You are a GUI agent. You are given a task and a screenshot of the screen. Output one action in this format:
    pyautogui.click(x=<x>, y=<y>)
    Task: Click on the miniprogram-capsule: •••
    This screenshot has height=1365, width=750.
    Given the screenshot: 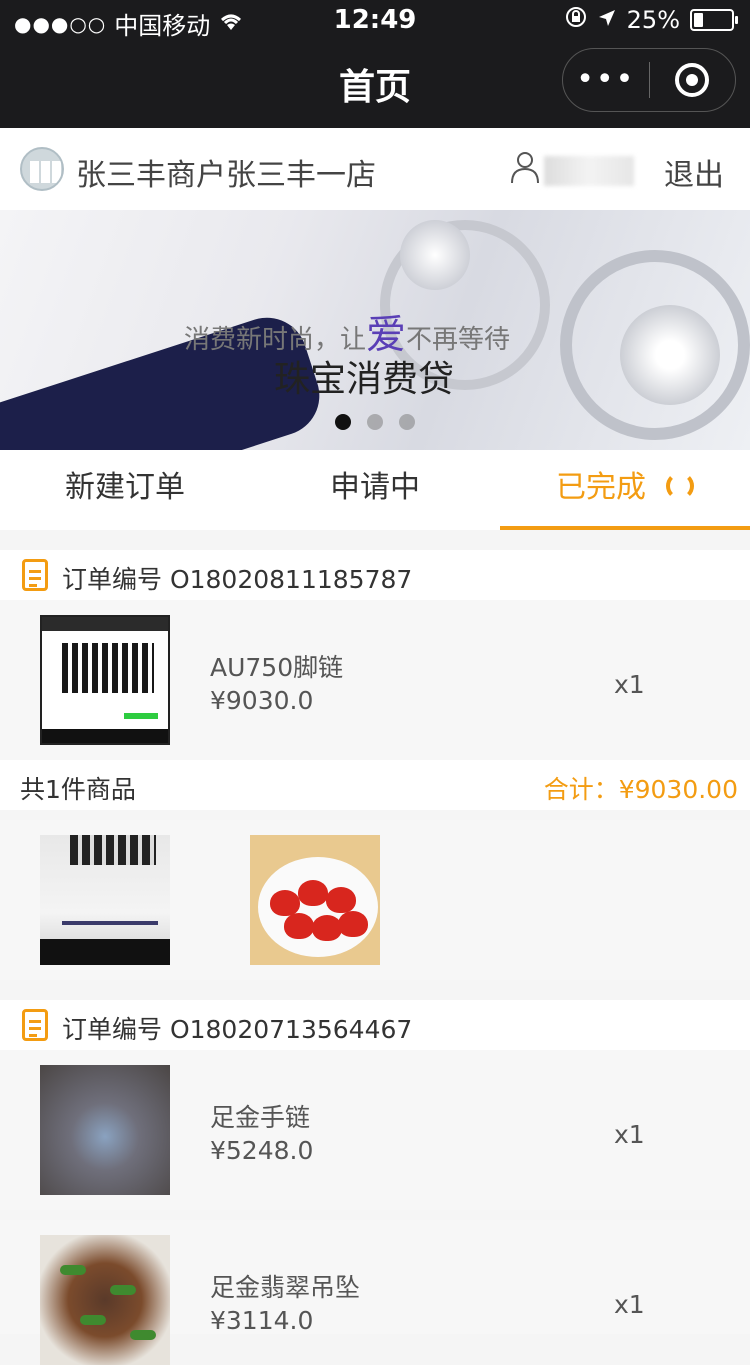 What is the action you would take?
    pyautogui.click(x=649, y=80)
    